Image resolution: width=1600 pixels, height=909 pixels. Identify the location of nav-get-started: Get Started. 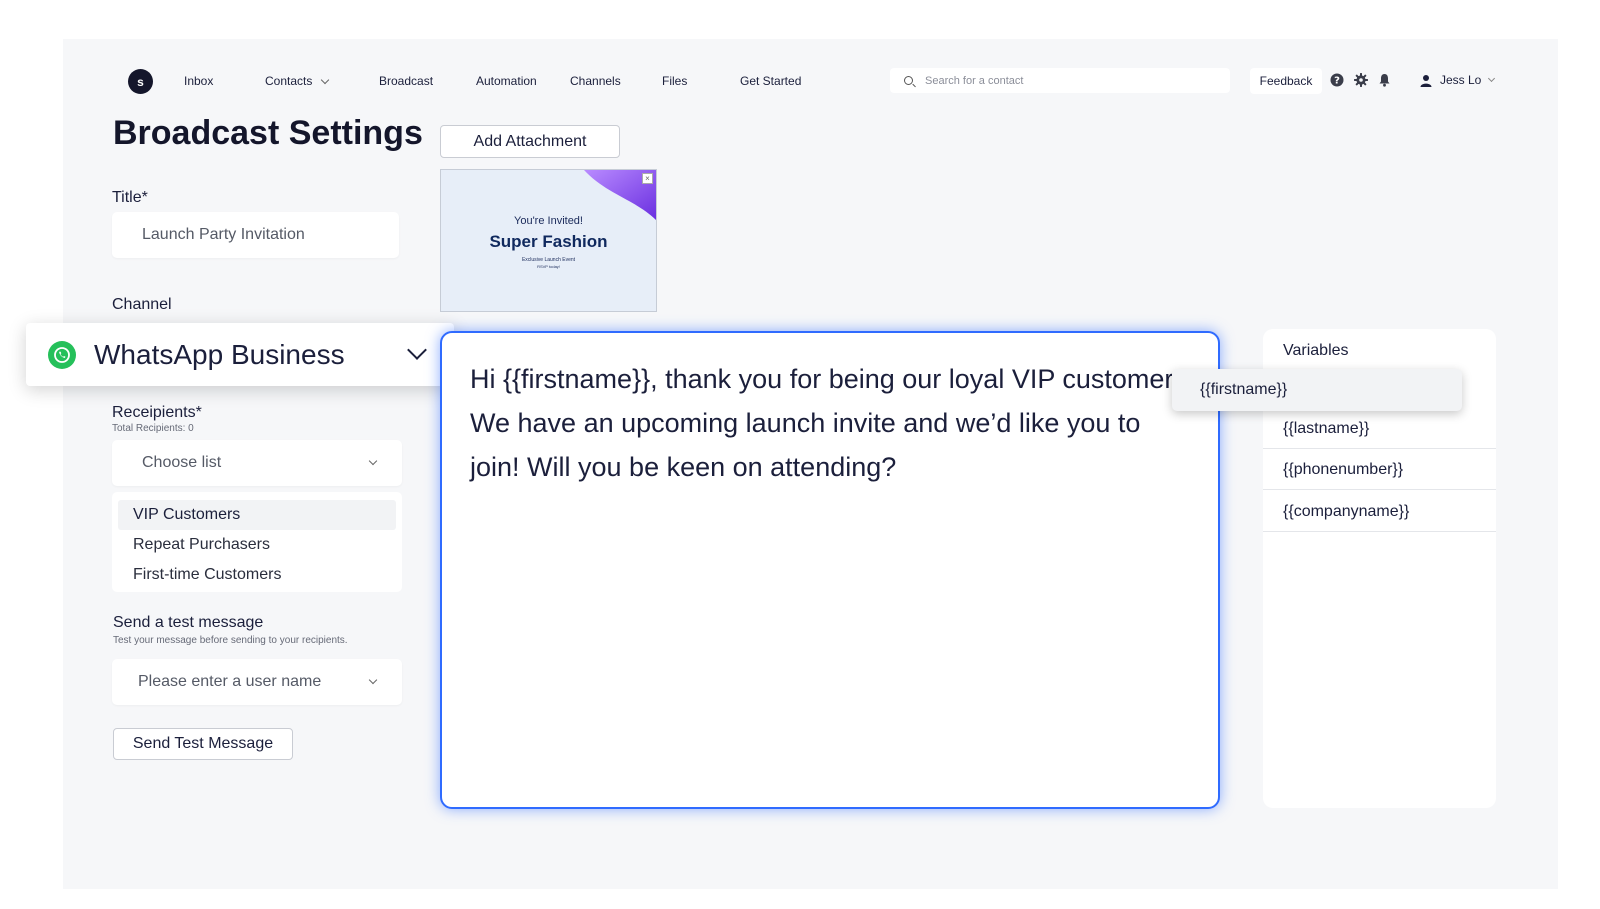
(770, 81).